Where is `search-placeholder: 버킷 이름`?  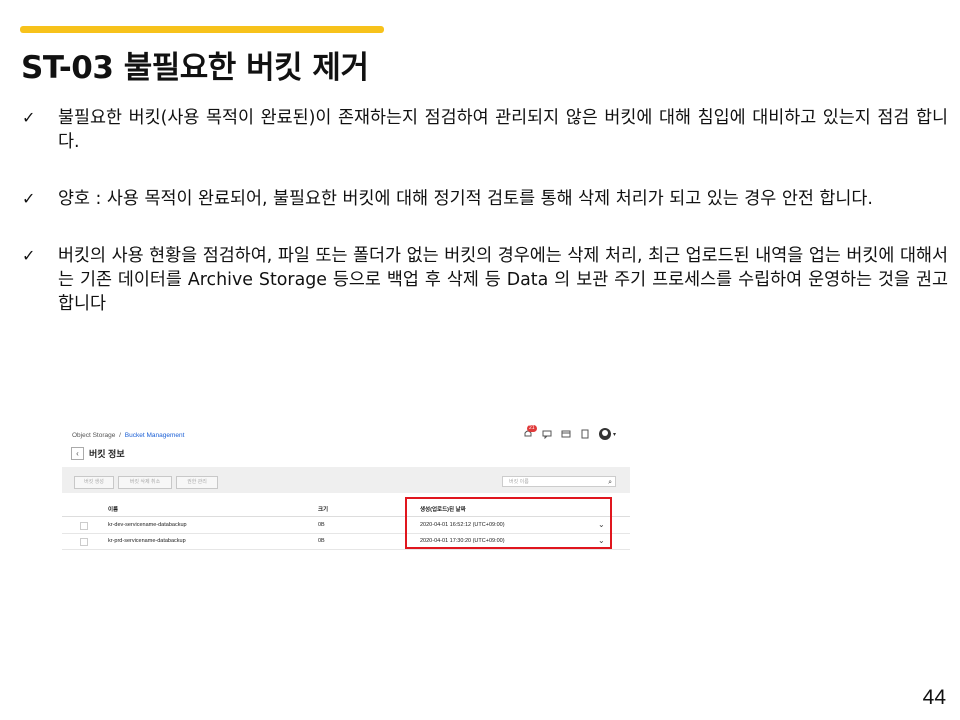
search-placeholder: 버킷 이름 is located at coordinates (519, 482).